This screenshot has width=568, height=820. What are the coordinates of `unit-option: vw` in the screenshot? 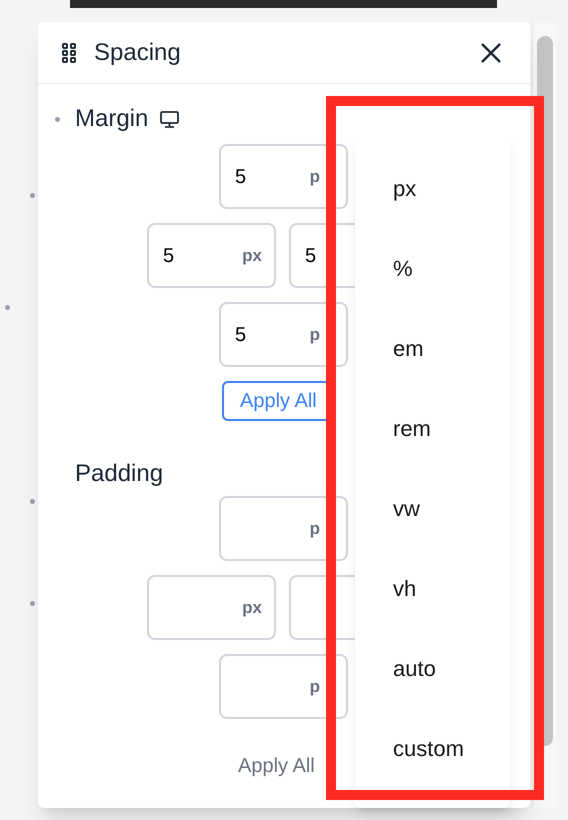 It's located at (432, 532).